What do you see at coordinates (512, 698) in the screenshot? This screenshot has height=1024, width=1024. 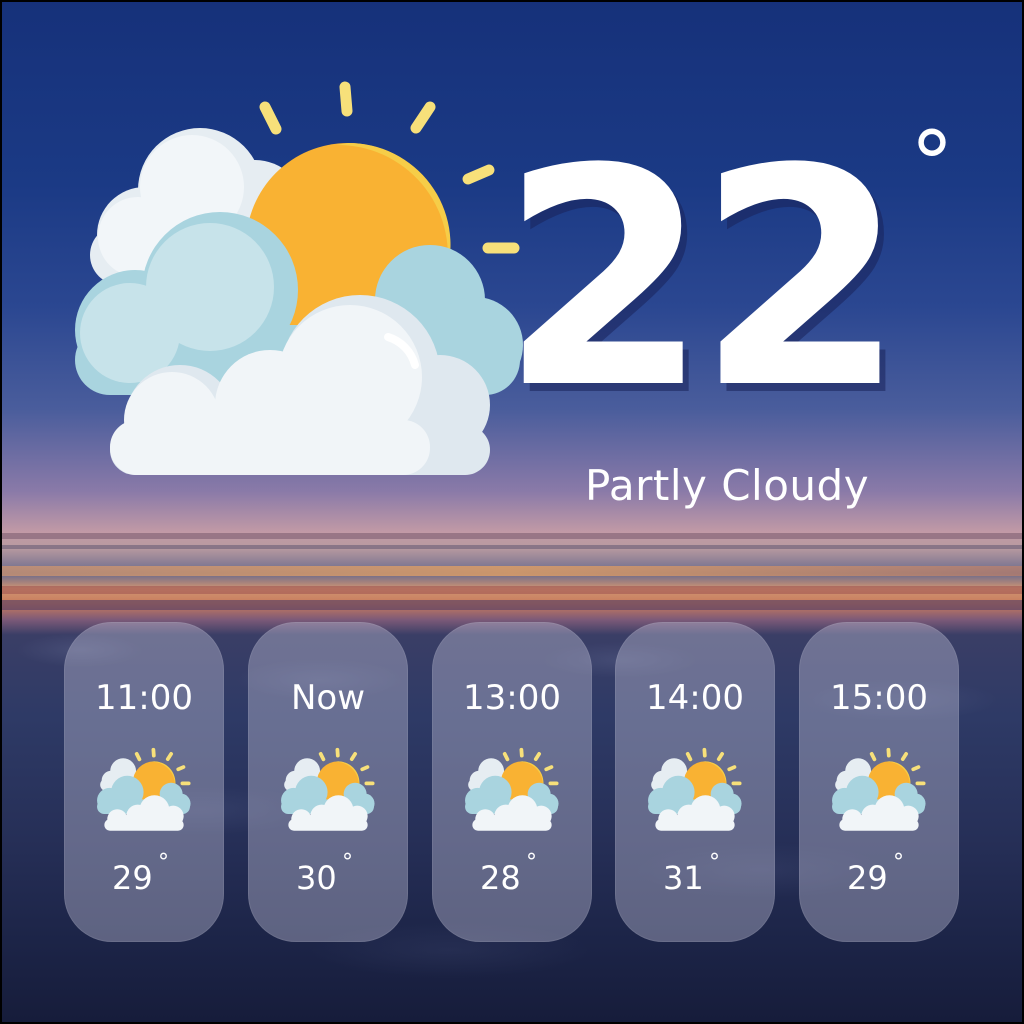 I see `forecast-time: 13:00` at bounding box center [512, 698].